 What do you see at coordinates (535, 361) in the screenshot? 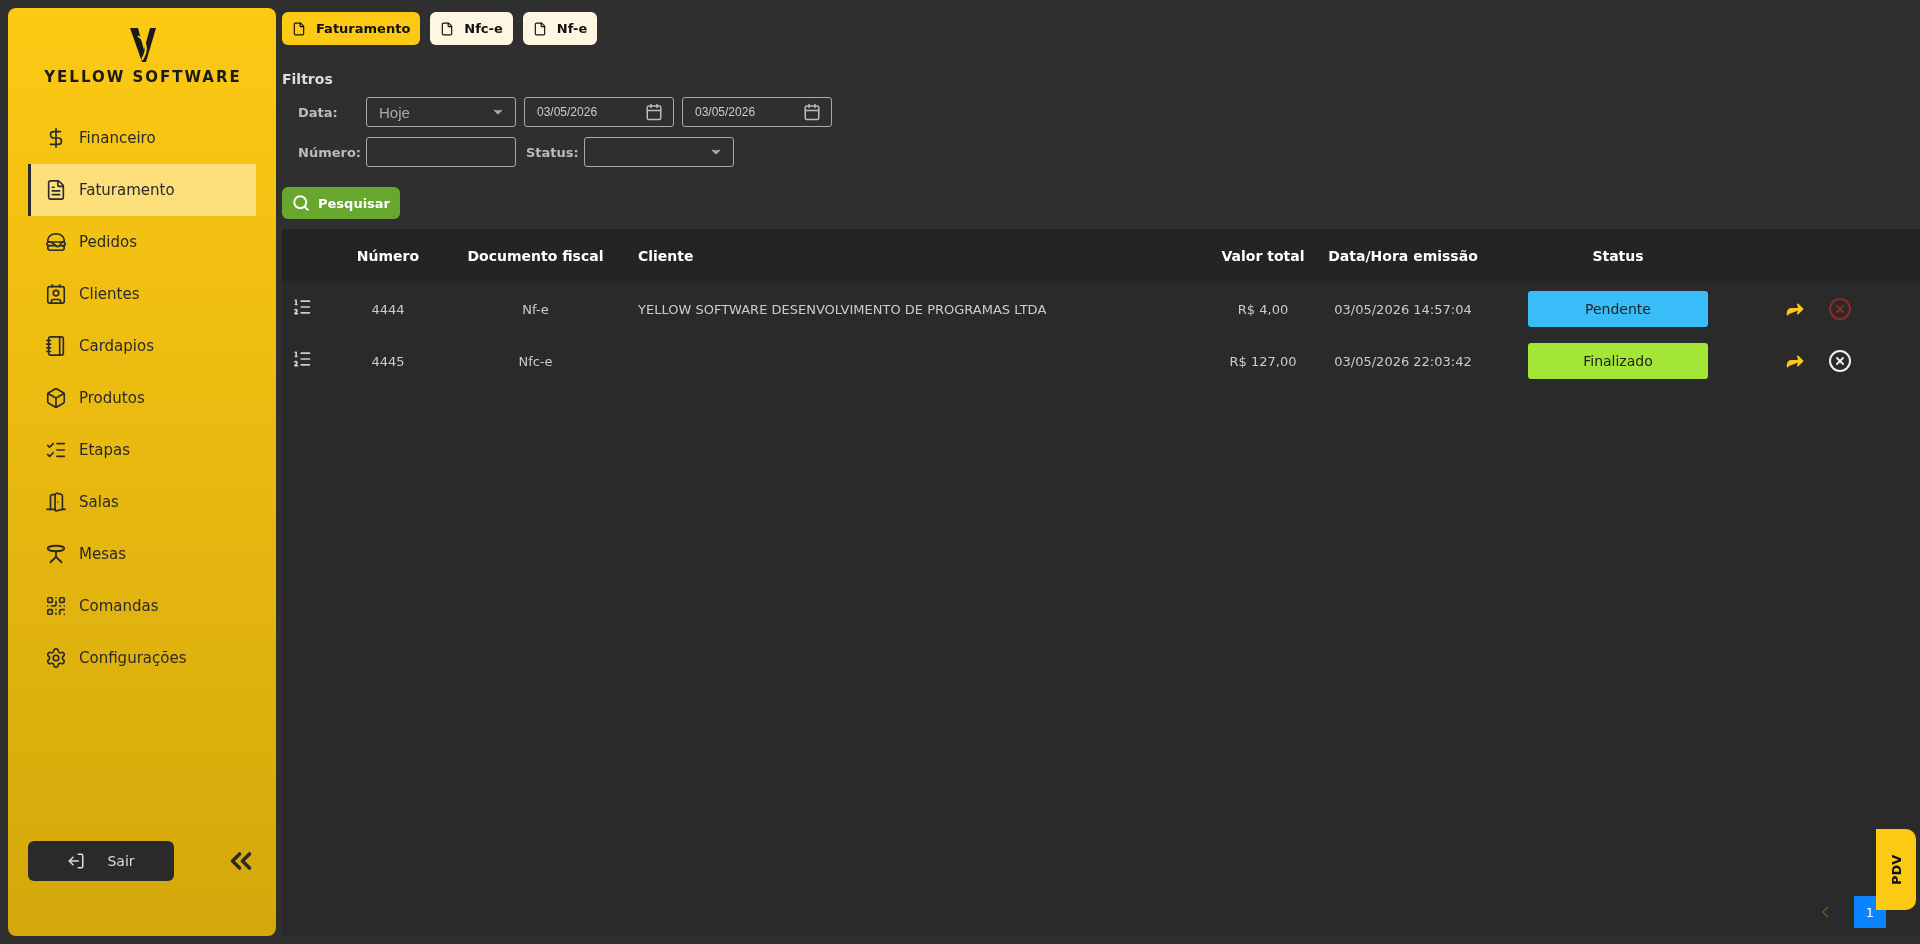
I see `table-cell-text: Nfc-e` at bounding box center [535, 361].